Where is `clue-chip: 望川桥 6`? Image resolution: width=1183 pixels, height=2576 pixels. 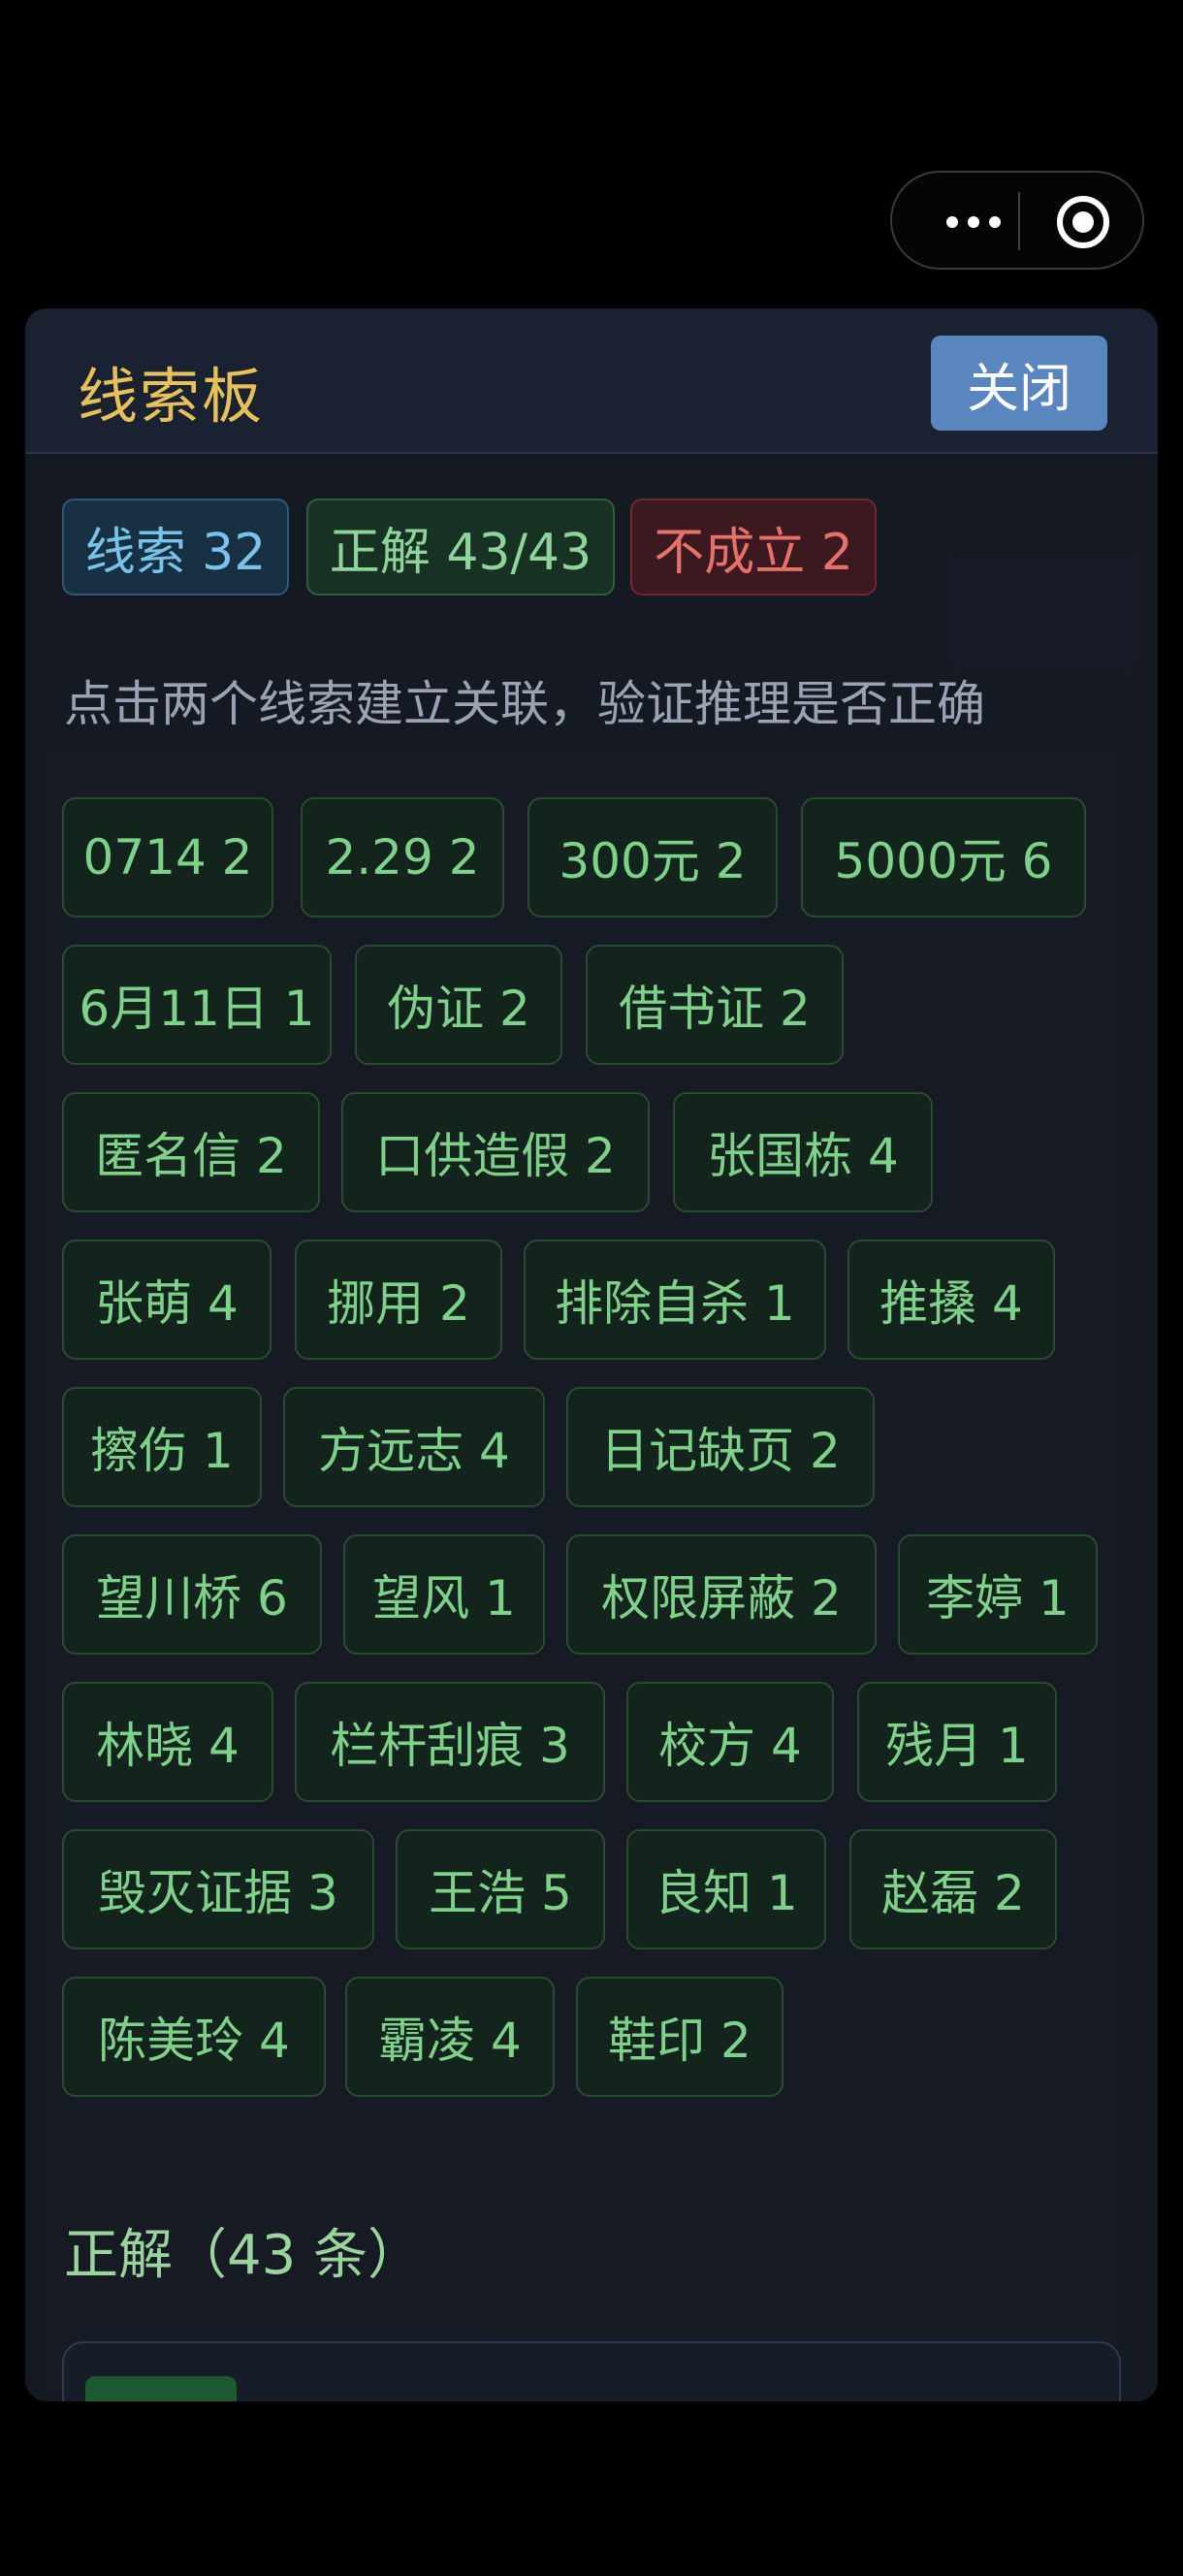 clue-chip: 望川桥 6 is located at coordinates (192, 1594).